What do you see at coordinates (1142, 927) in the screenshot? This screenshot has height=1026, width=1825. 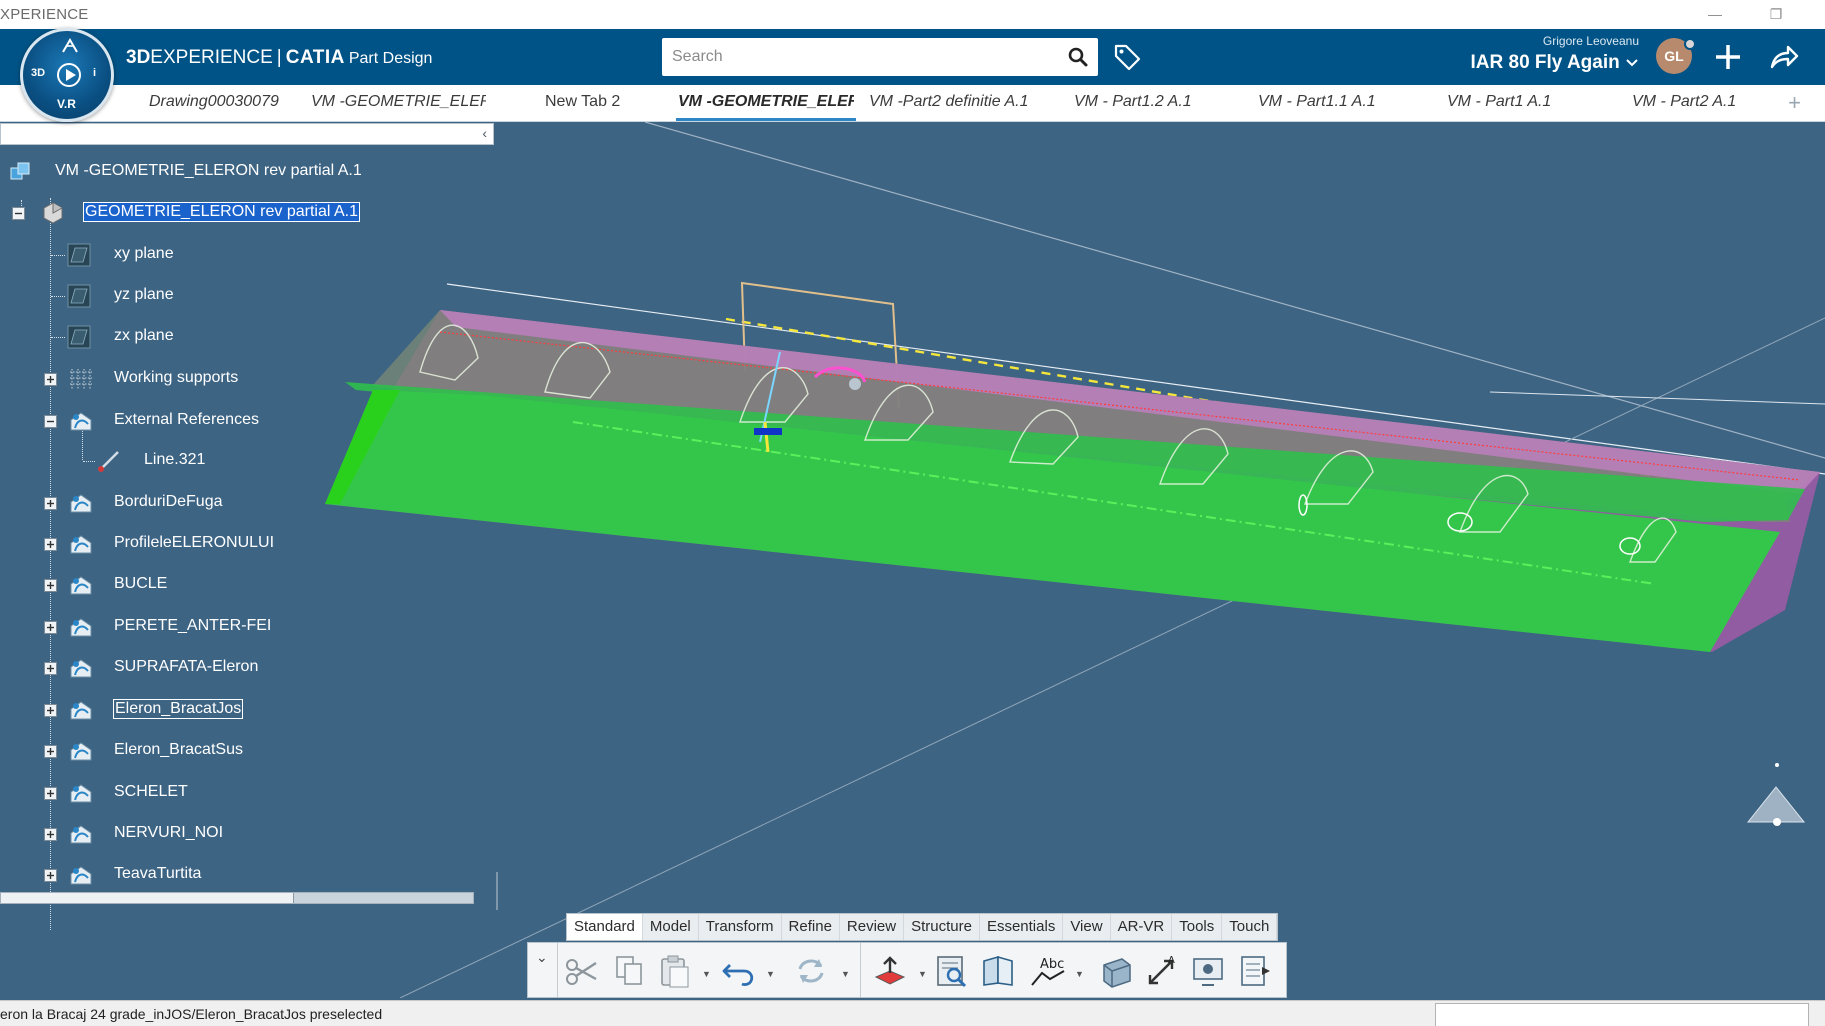 I see `tab-ar-vr: AR-VR` at bounding box center [1142, 927].